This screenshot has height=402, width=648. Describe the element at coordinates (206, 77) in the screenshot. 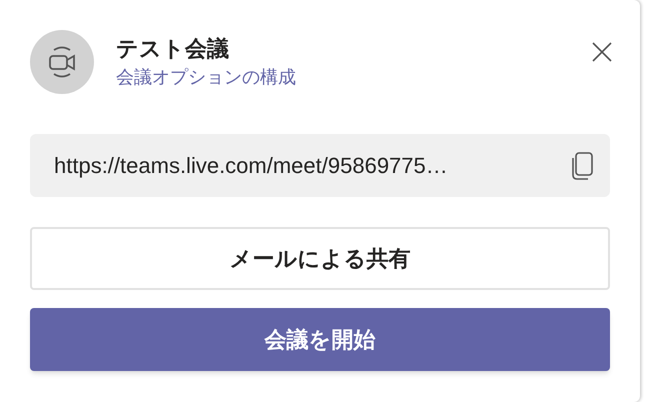

I see `meeting-options-link: 会議オプションの構成` at that location.